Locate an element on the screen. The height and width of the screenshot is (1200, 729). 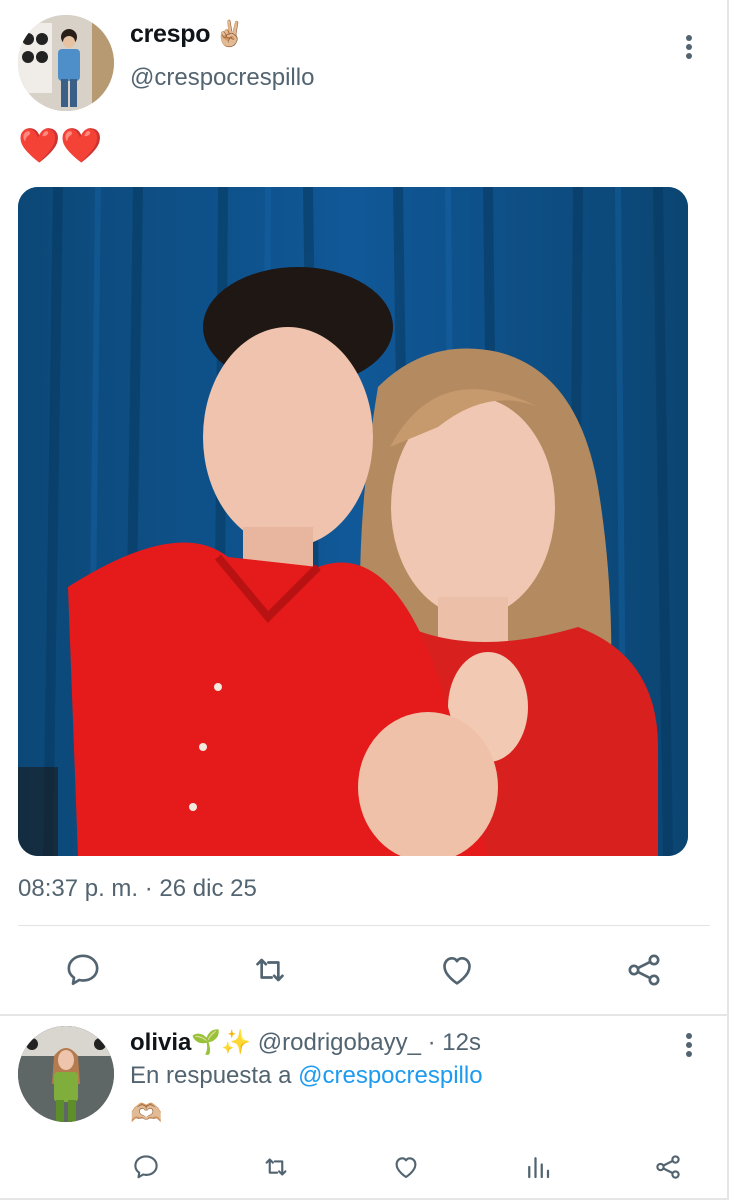
reply-avatar-image is located at coordinates (66, 1074).